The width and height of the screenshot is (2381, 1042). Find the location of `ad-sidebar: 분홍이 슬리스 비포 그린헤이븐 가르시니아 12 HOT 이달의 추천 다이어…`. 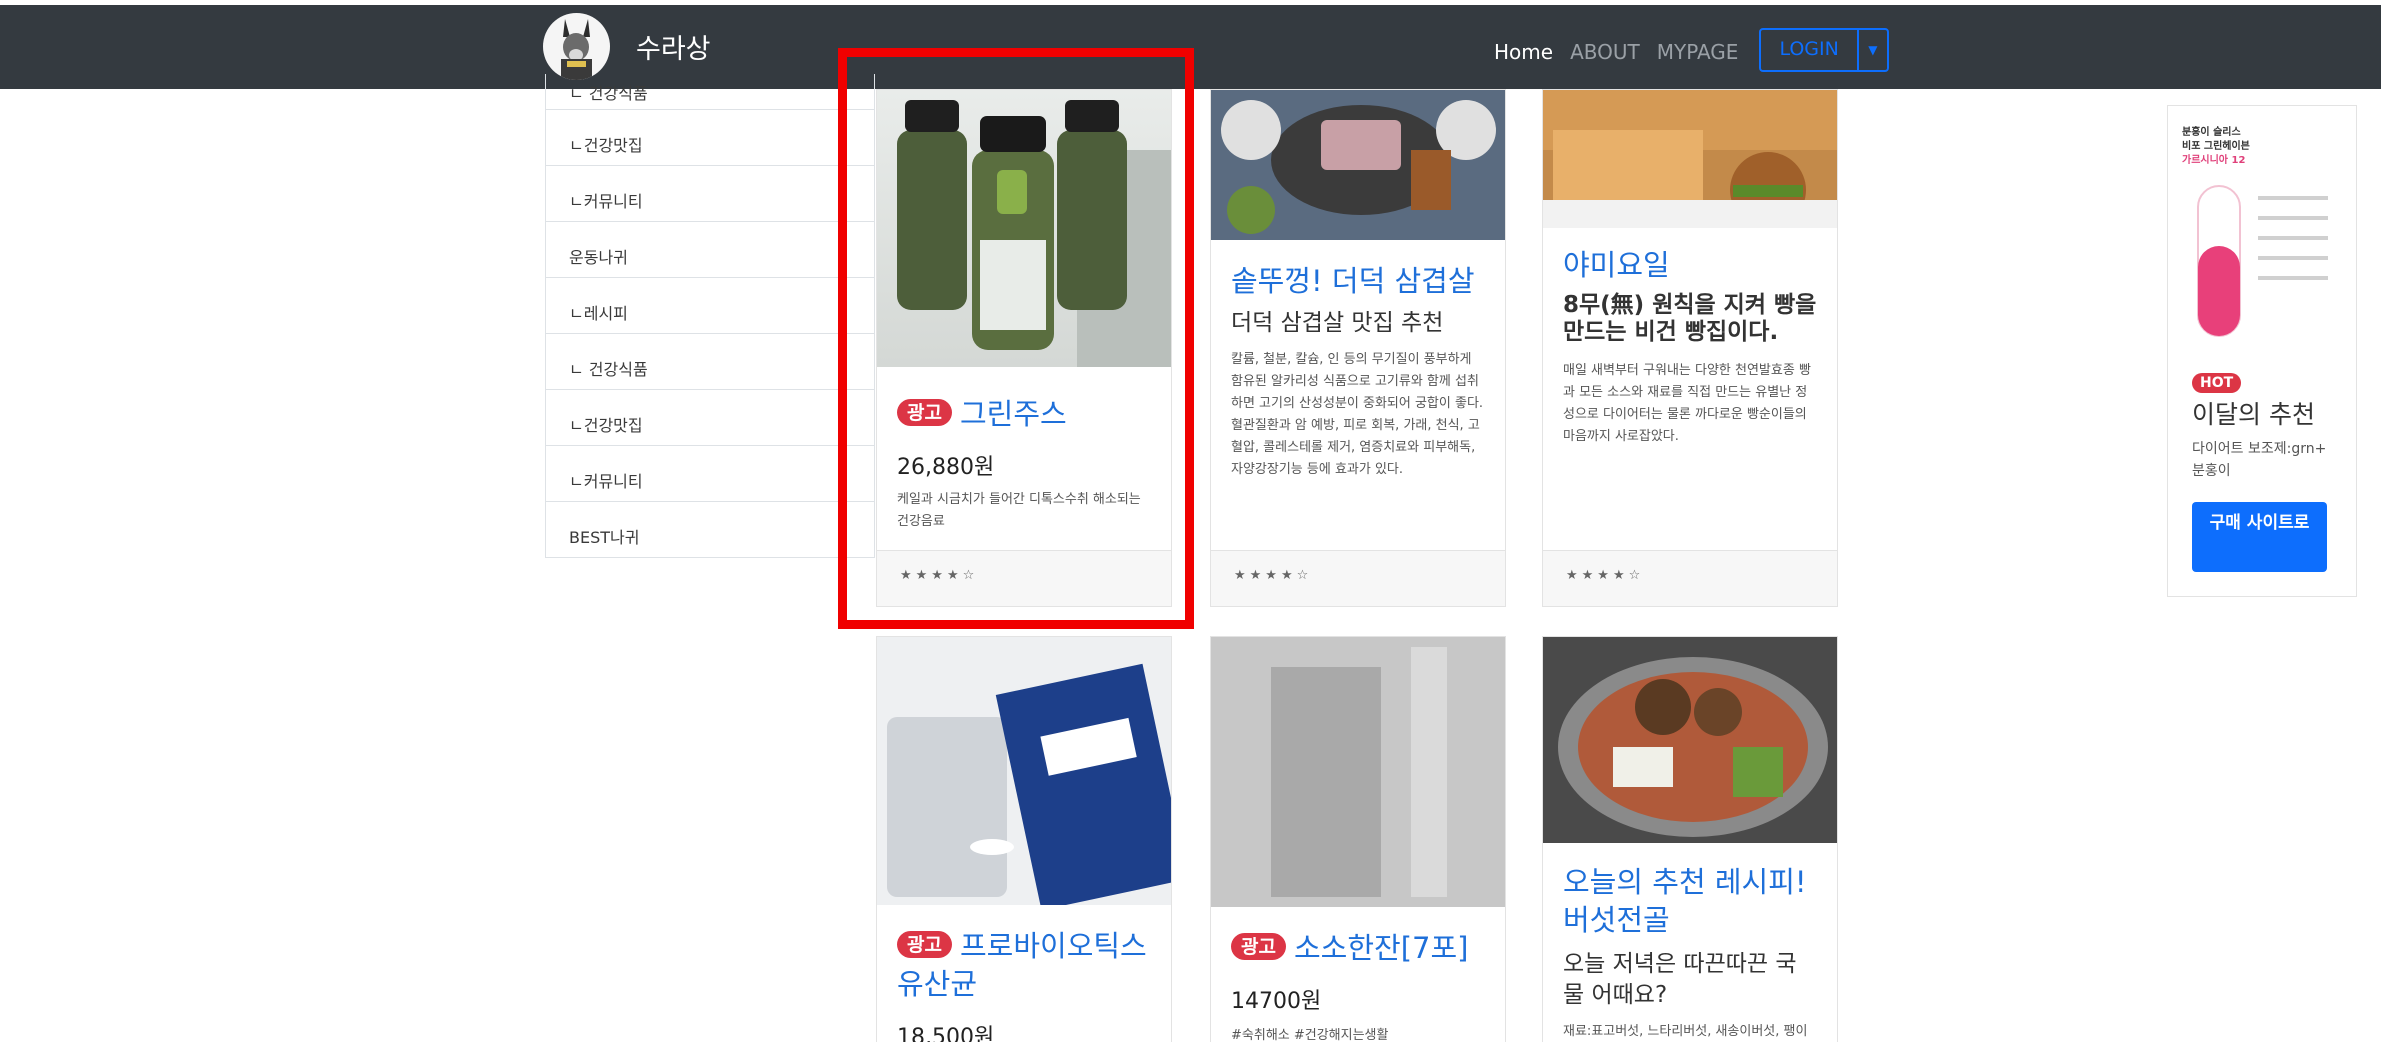

ad-sidebar: 분홍이 슬리스 비포 그린헤이븐 가르시니아 12 HOT 이달의 추천 다이어… is located at coordinates (2262, 351).